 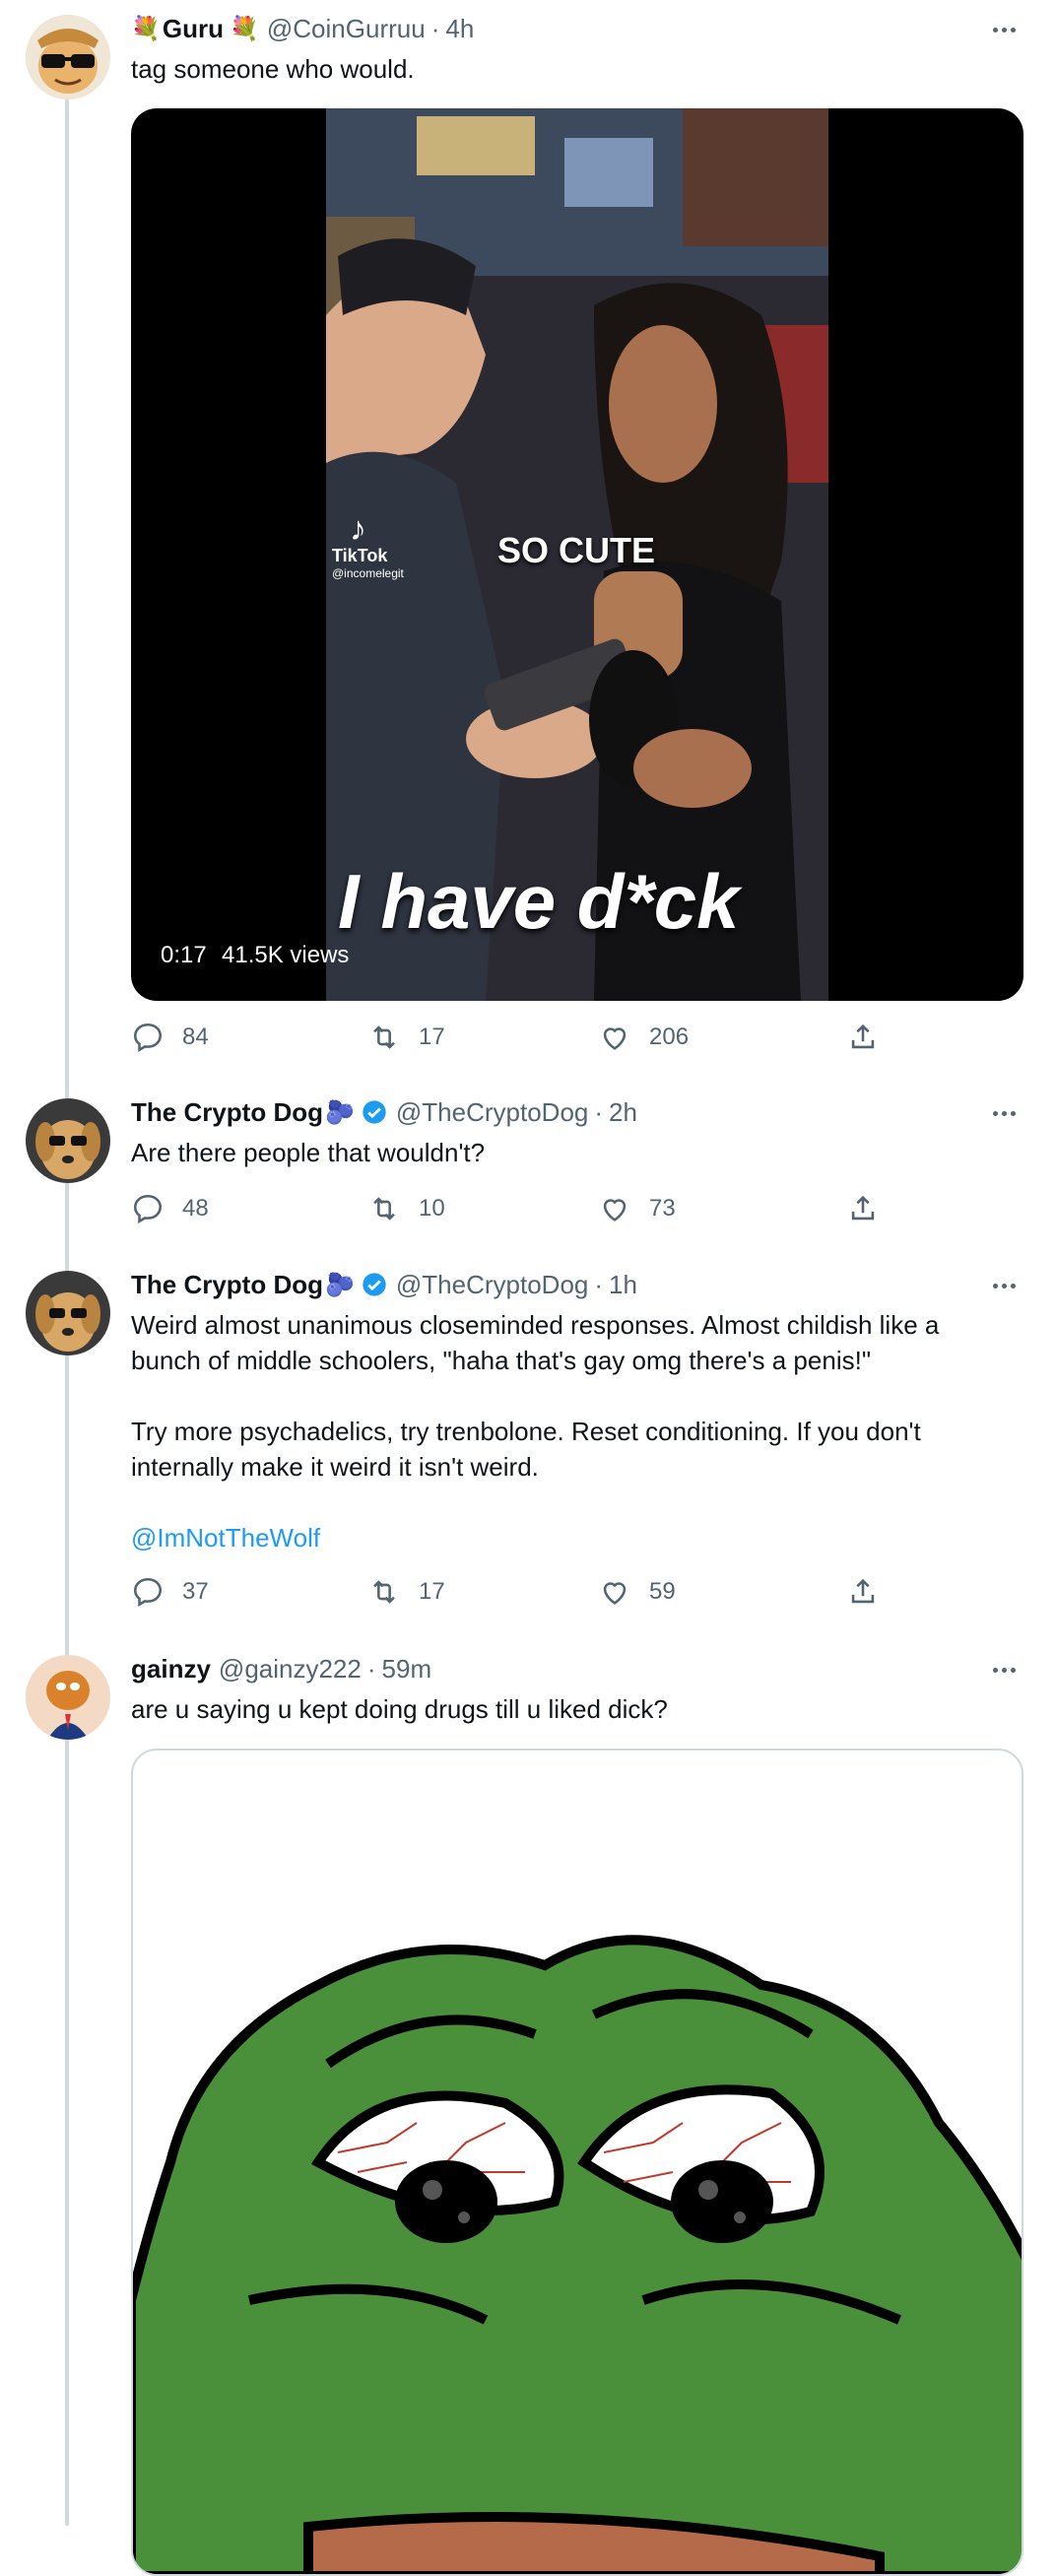 What do you see at coordinates (360, 555) in the screenshot?
I see `tiktok-brand: TikTok` at bounding box center [360, 555].